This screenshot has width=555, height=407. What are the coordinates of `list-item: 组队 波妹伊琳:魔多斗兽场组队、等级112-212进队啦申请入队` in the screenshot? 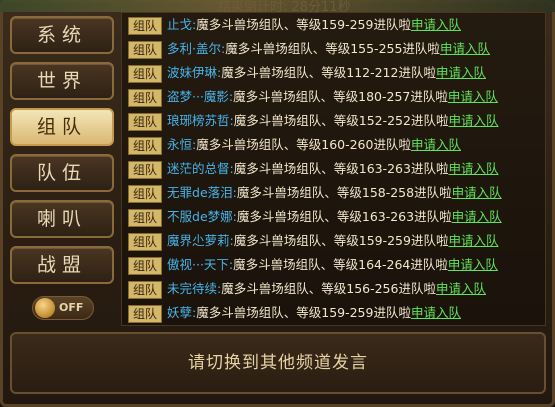 It's located at (307, 73).